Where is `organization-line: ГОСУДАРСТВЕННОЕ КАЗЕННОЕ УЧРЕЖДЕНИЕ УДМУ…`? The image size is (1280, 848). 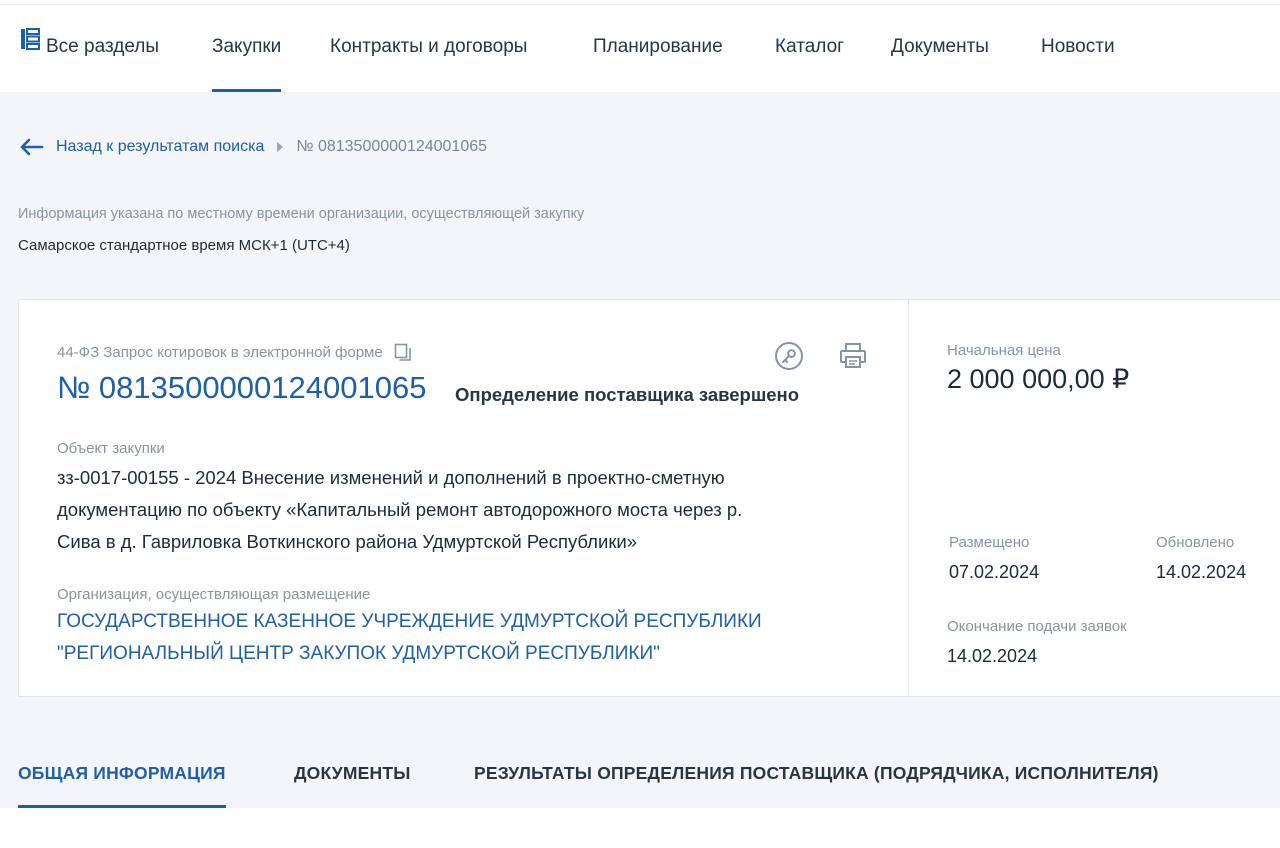
organization-line: ГОСУДАРСТВЕННОЕ КАЗЕННОЕ УЧРЕЖДЕНИЕ УДМУ… is located at coordinates (409, 621).